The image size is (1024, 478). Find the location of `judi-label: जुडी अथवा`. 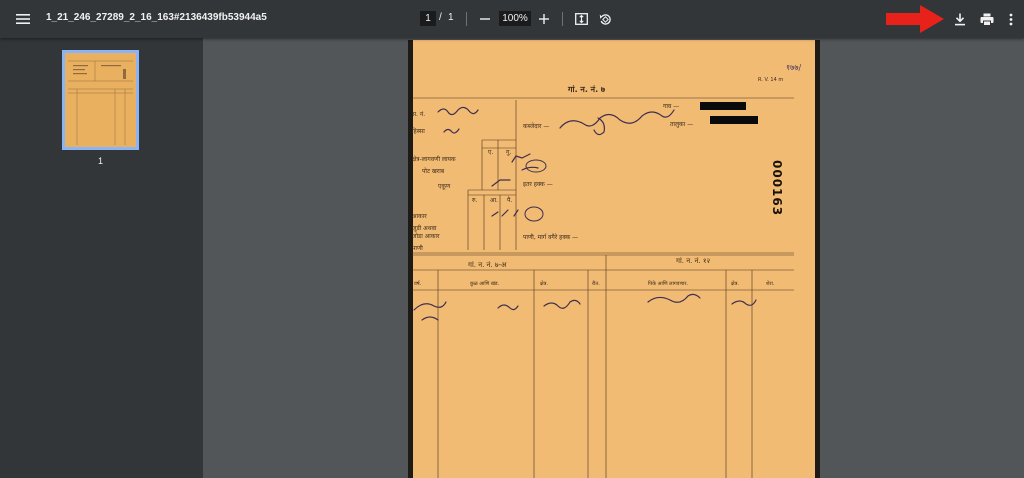

judi-label: जुडी अथवा is located at coordinates (424, 228).